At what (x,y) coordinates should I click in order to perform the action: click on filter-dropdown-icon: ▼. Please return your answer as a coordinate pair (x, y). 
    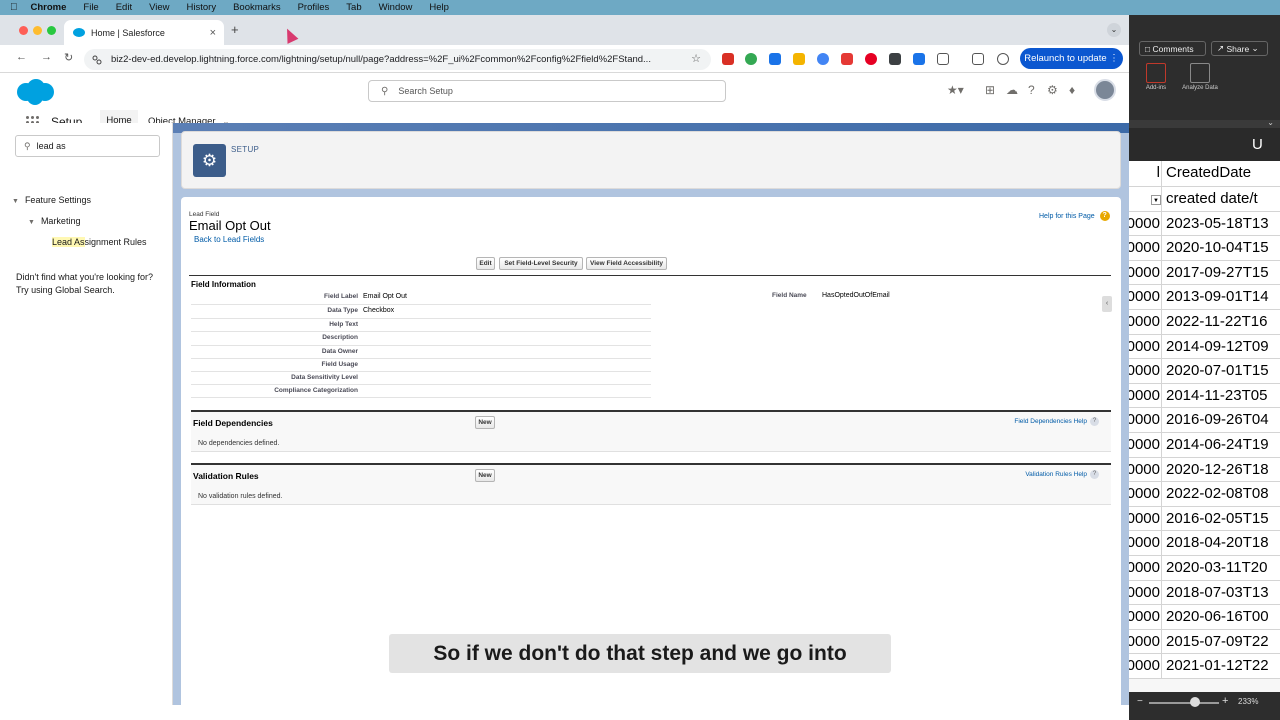
    Looking at the image, I should click on (1156, 200).